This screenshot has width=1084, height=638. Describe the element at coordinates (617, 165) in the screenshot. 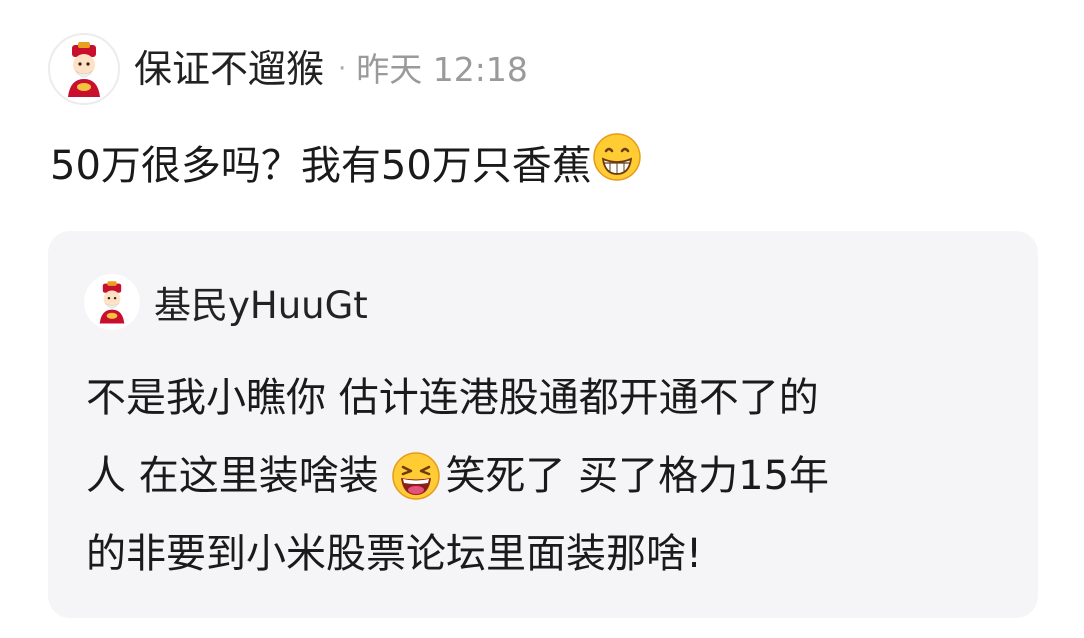

I see `grinning-face-icon` at that location.